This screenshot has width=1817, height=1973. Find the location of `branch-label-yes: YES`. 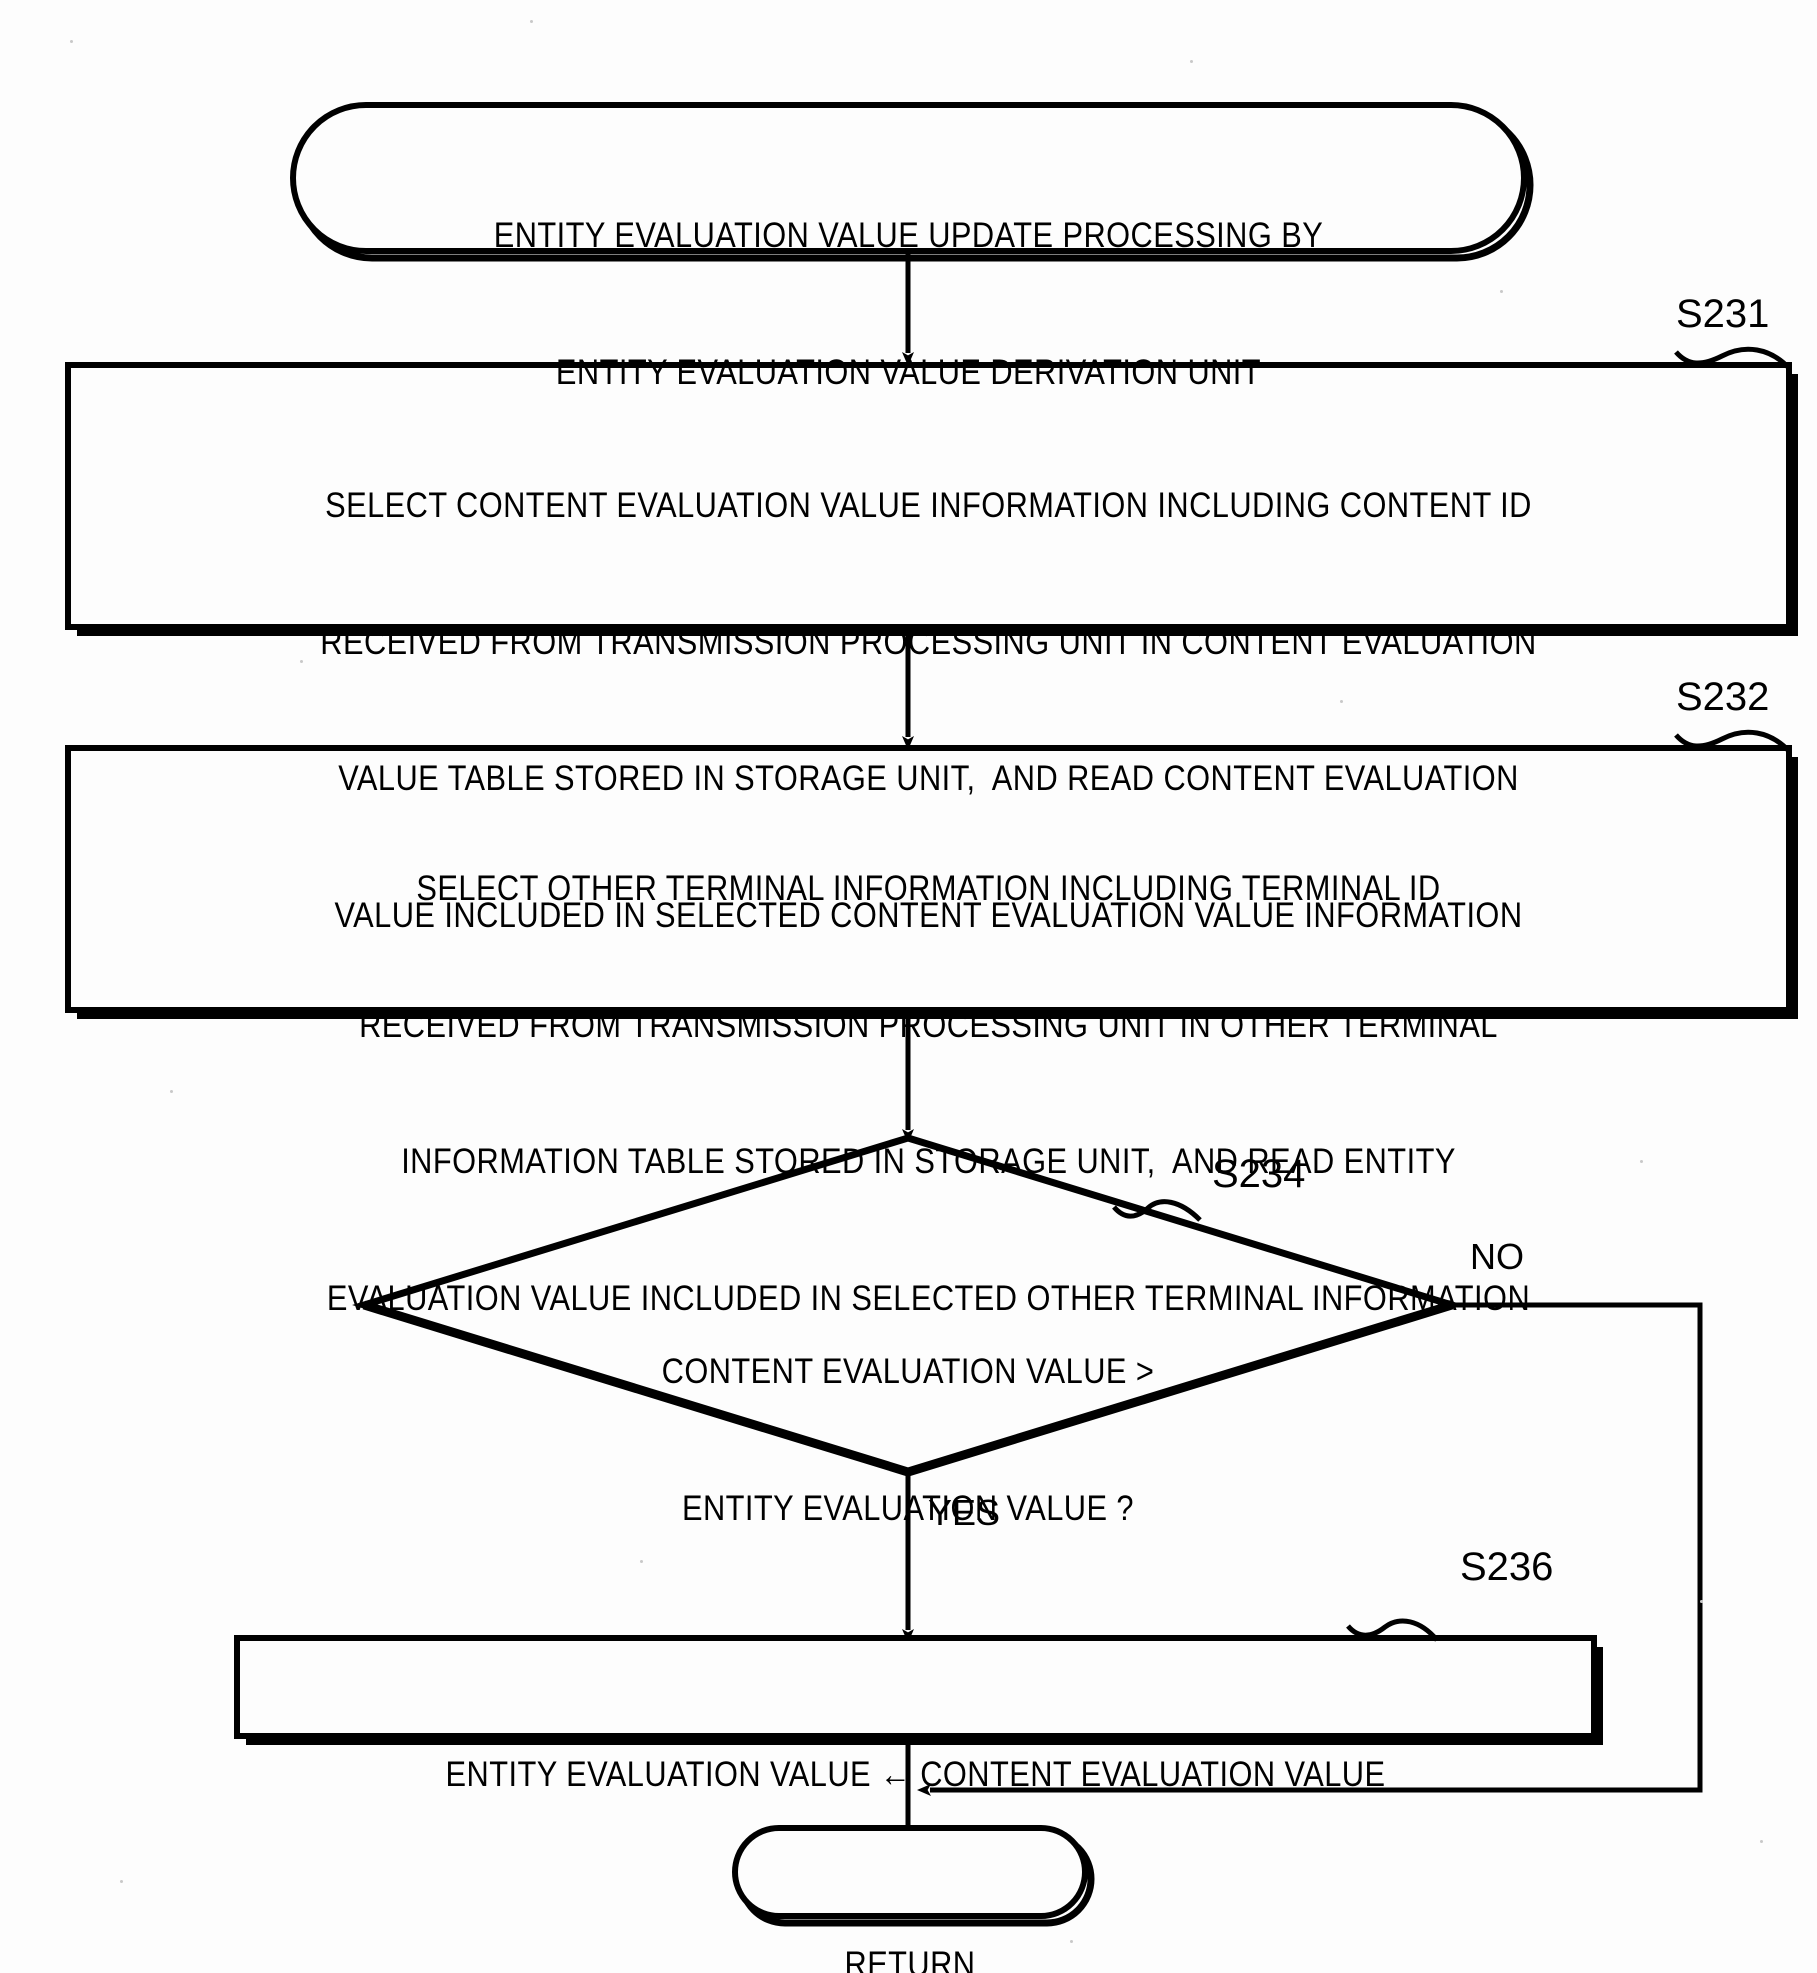

branch-label-yes: YES is located at coordinates (964, 1512).